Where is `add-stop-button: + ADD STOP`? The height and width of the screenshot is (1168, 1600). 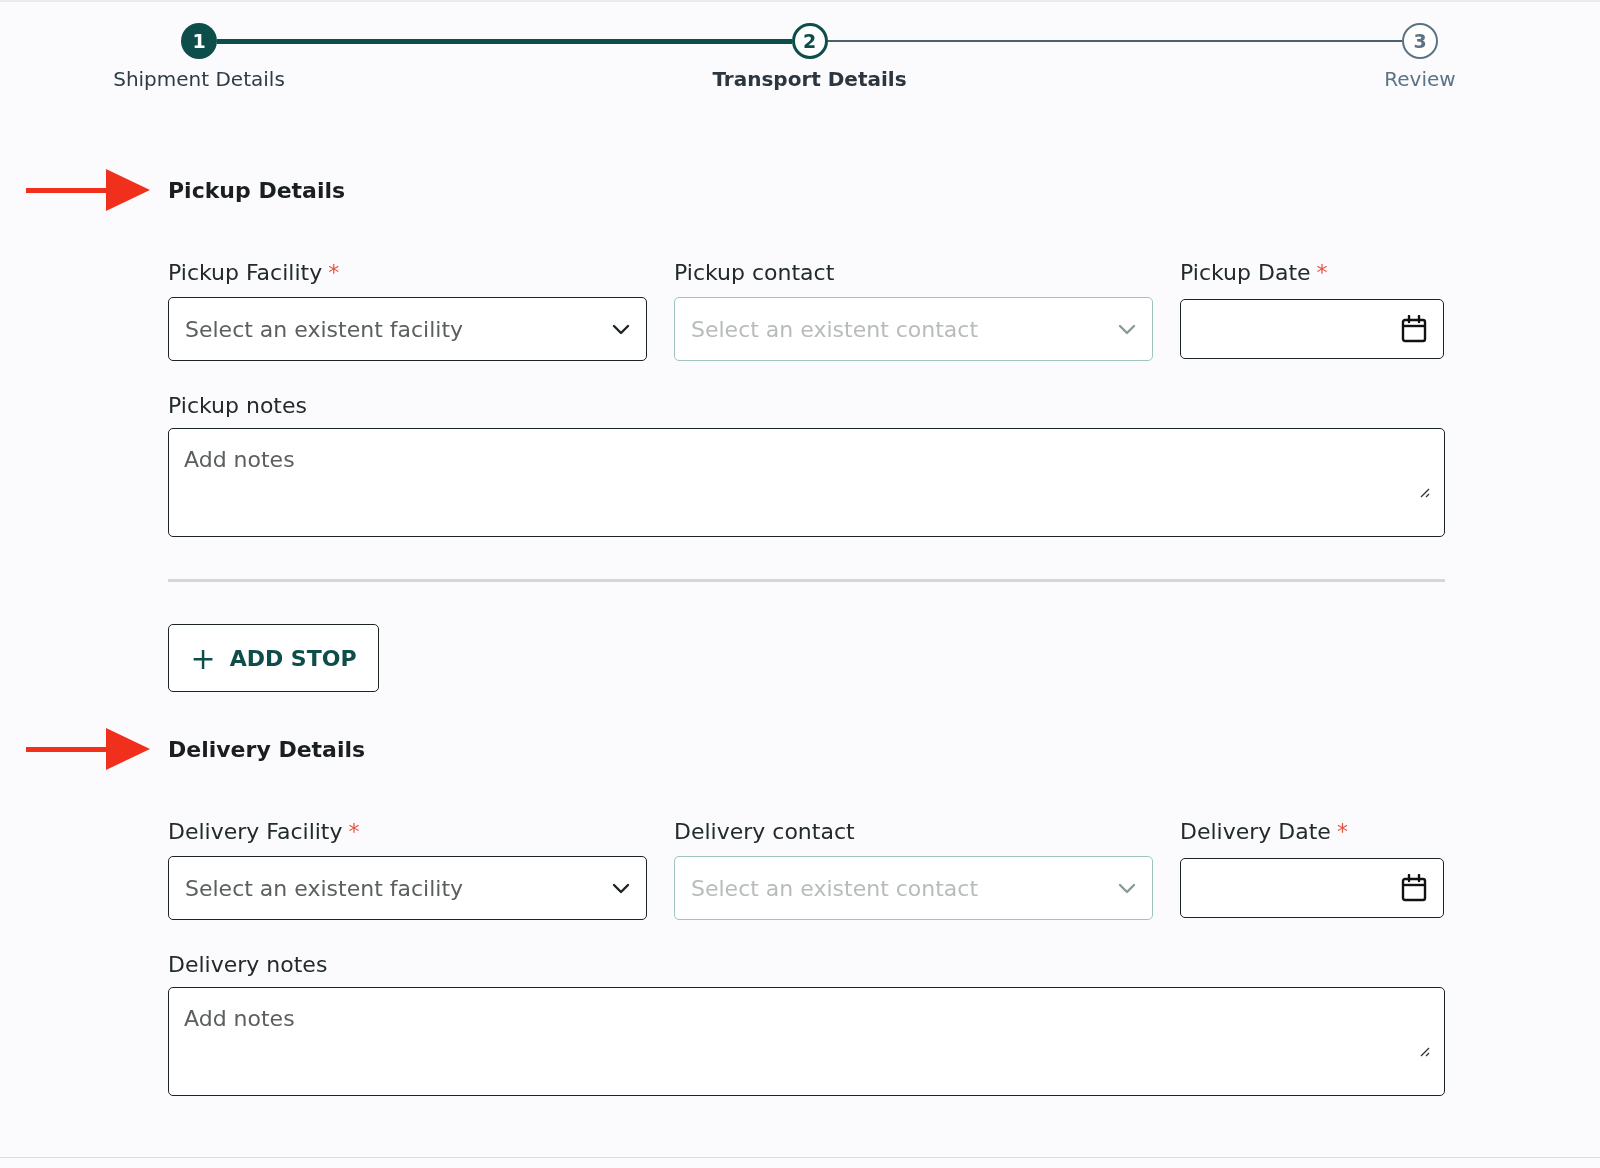 add-stop-button: + ADD STOP is located at coordinates (273, 658).